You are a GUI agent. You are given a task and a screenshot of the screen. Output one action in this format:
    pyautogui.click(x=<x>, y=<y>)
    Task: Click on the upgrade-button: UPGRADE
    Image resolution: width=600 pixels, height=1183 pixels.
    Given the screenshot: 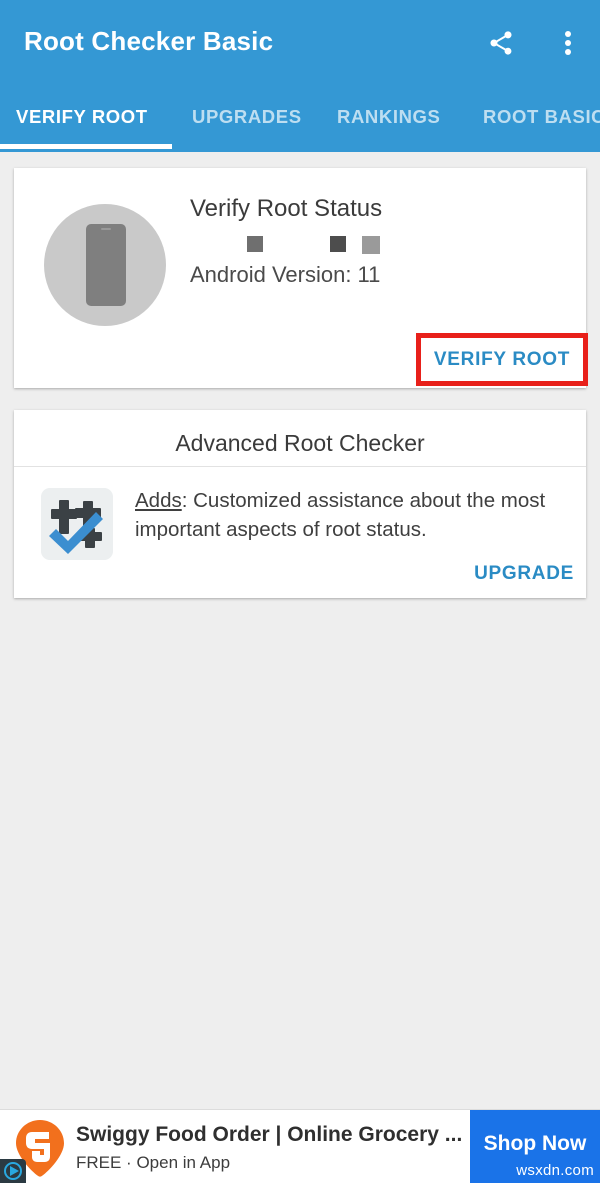 What is the action you would take?
    pyautogui.click(x=514, y=574)
    